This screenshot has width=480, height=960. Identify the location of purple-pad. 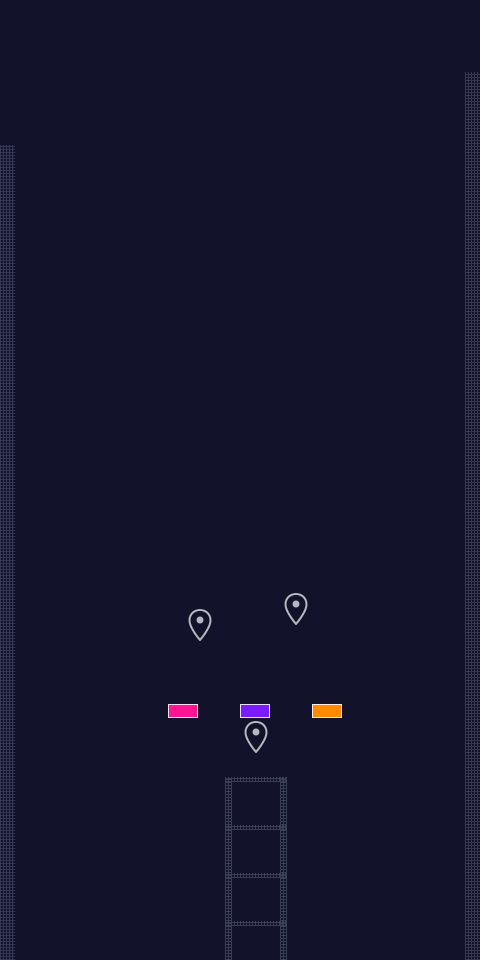
(255, 711).